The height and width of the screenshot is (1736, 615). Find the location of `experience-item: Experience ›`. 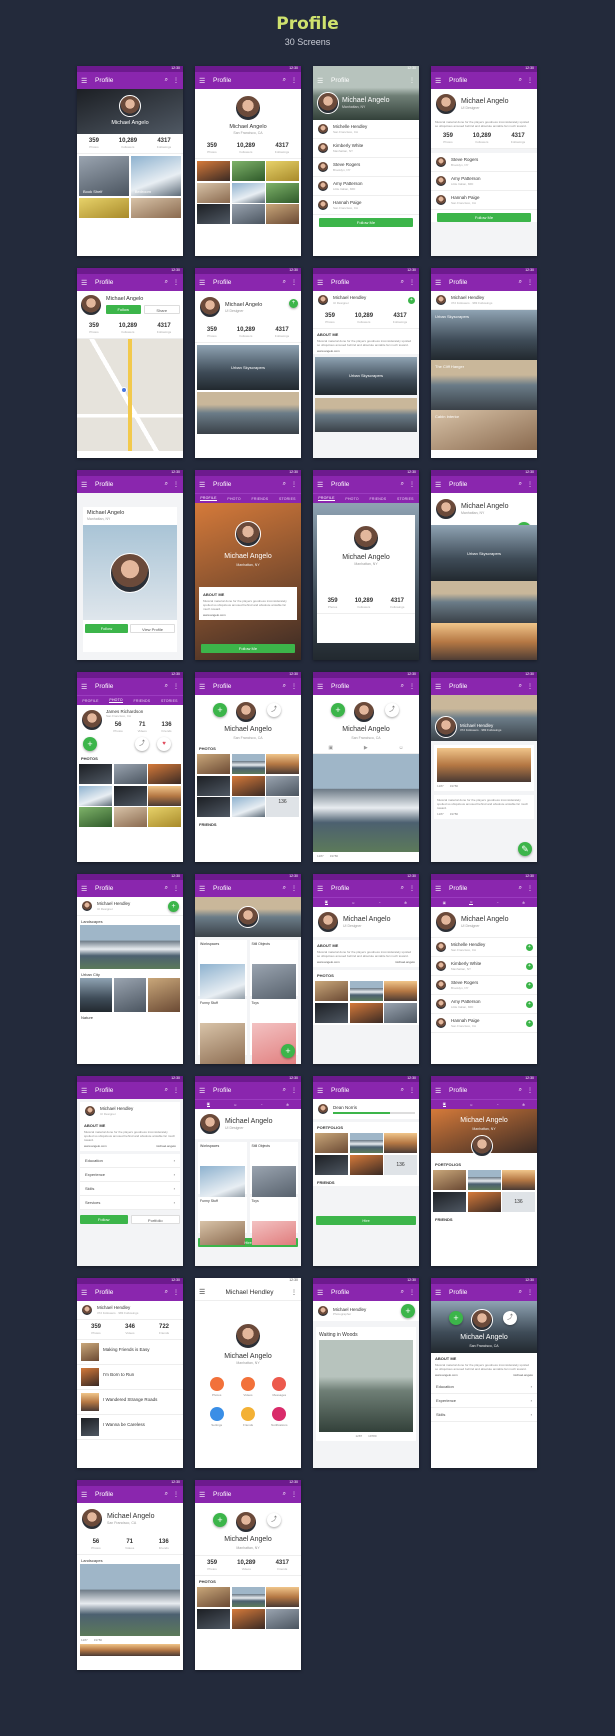

experience-item: Experience › is located at coordinates (484, 1401).